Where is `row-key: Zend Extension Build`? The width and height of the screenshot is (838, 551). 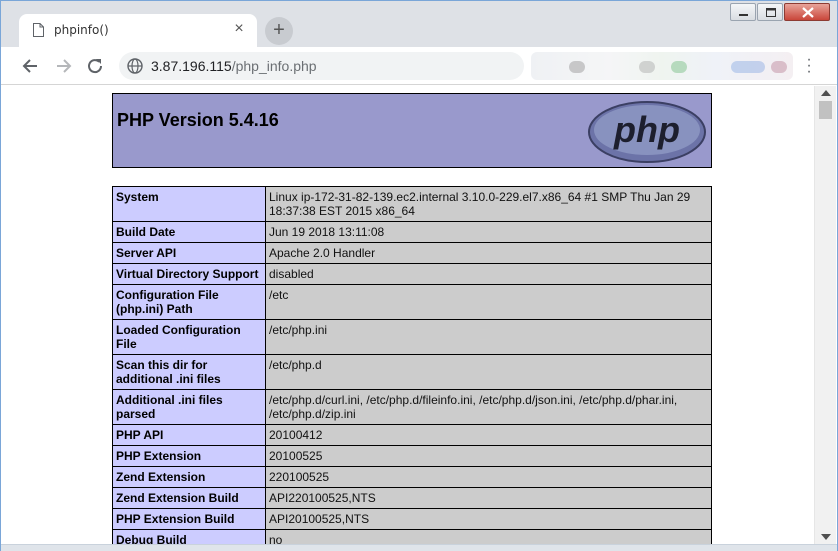
row-key: Zend Extension Build is located at coordinates (189, 498).